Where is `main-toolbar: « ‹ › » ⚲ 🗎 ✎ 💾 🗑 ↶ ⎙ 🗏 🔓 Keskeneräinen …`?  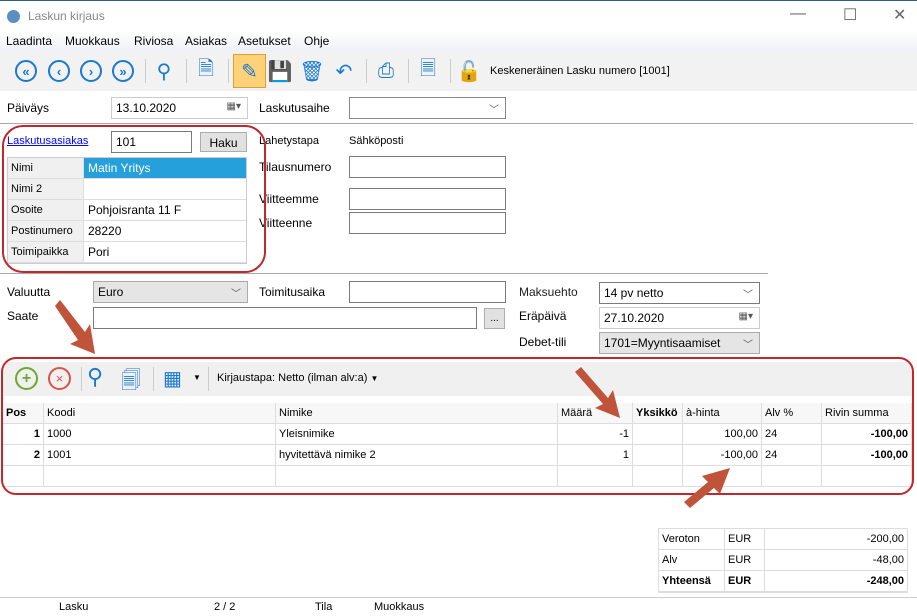
main-toolbar: « ‹ › » ⚲ 🗎 ✎ 💾 🗑 ↶ ⎙ 🗏 🔓 Keskeneräinen … is located at coordinates (458, 71).